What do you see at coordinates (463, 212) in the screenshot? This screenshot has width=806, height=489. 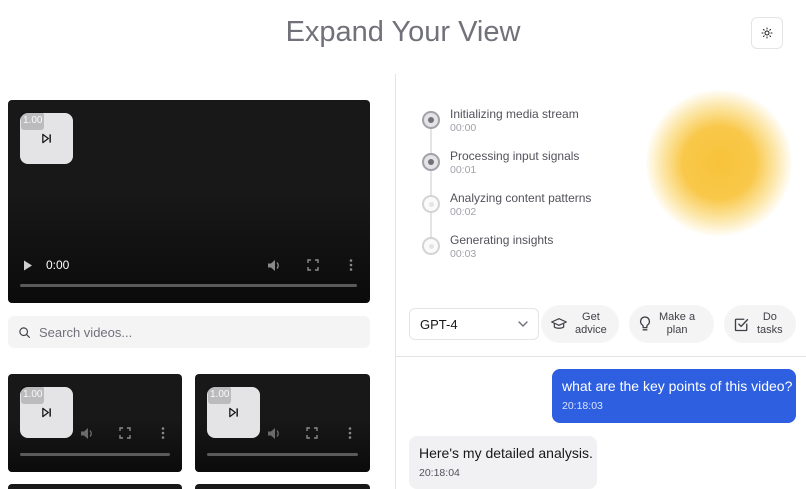 I see `step-time: 00:02` at bounding box center [463, 212].